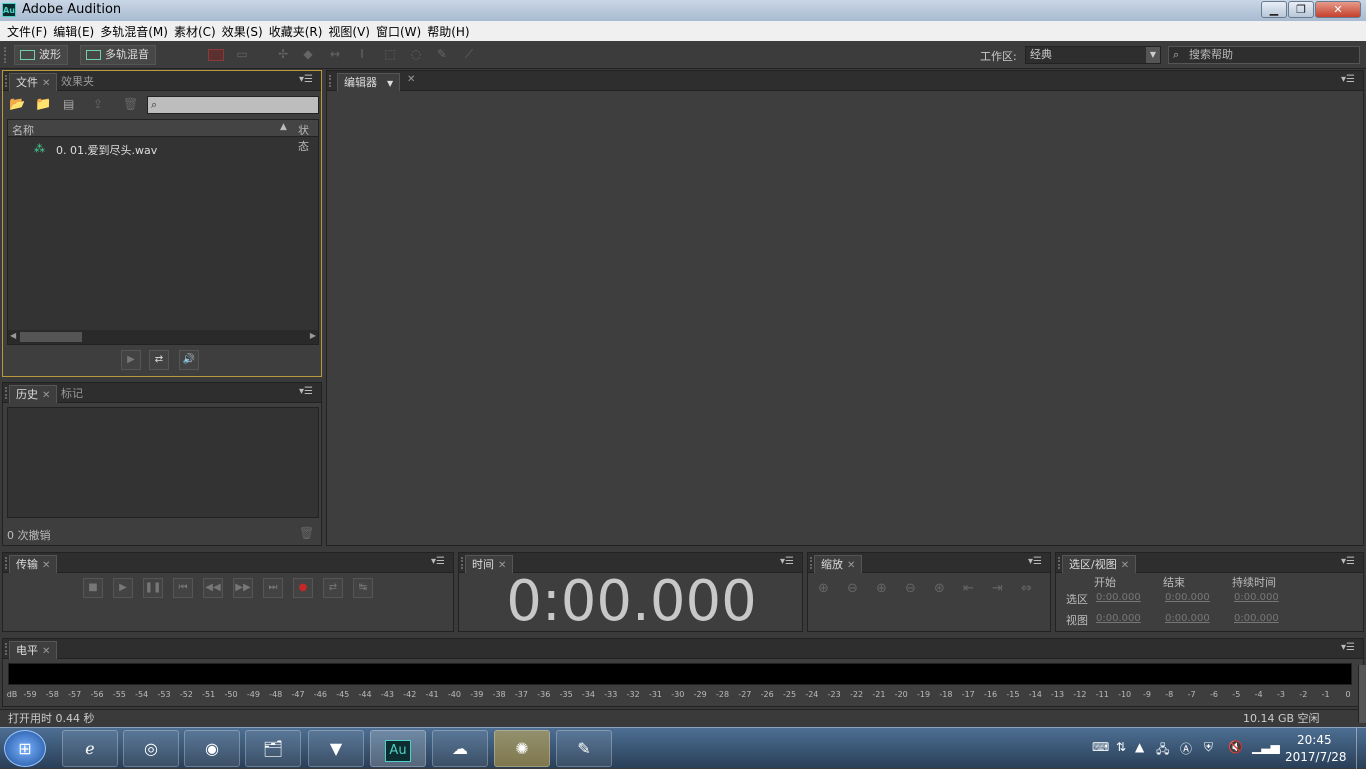 This screenshot has width=1366, height=769. Describe the element at coordinates (460, 748) in the screenshot. I see `baidu-netdisk-taskbar-icon: ☁` at that location.